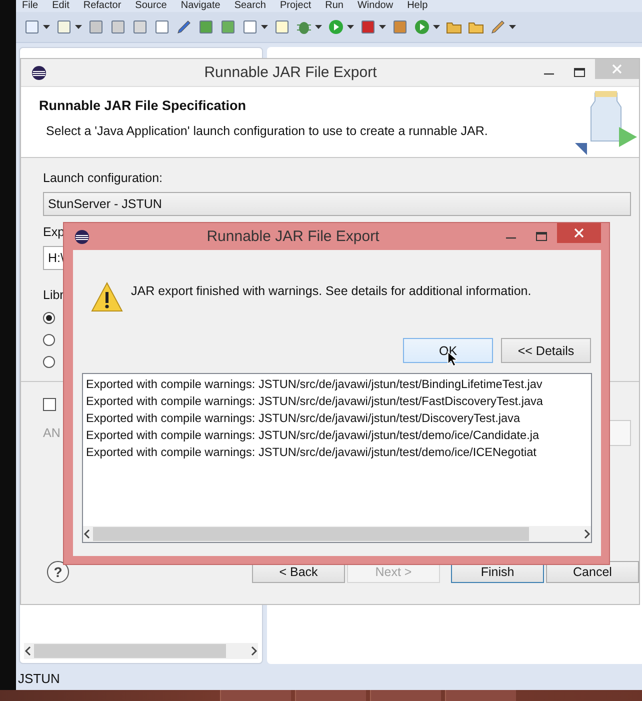  I want to click on warning-icon, so click(107, 297).